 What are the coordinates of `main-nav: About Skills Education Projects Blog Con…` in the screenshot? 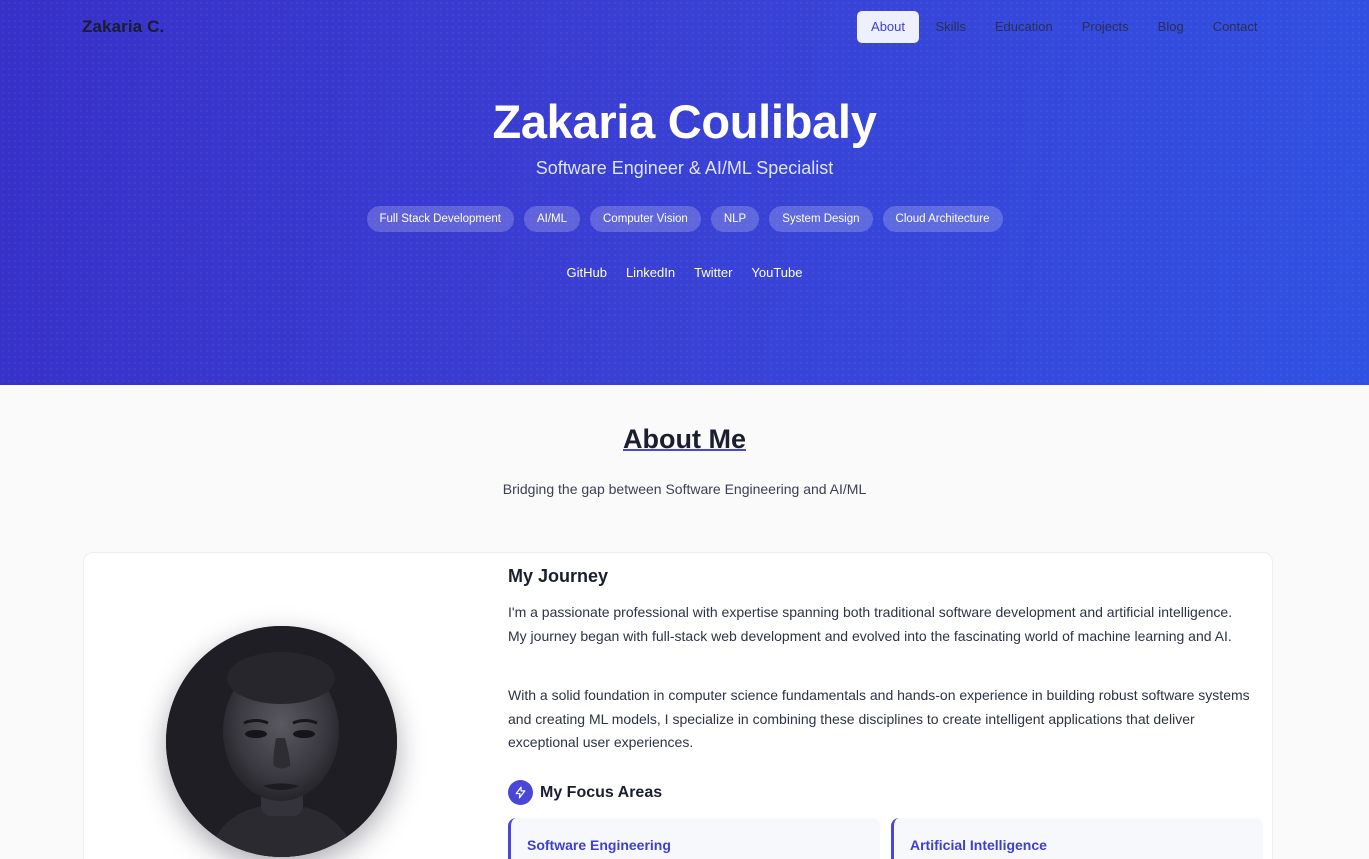 It's located at (1064, 27).